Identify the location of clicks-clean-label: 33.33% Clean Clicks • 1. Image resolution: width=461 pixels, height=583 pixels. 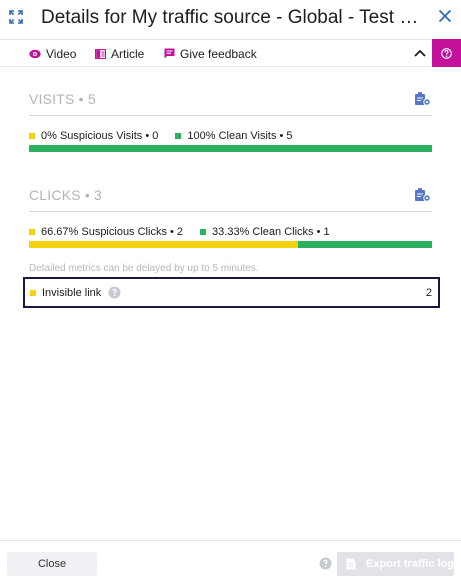
(271, 232).